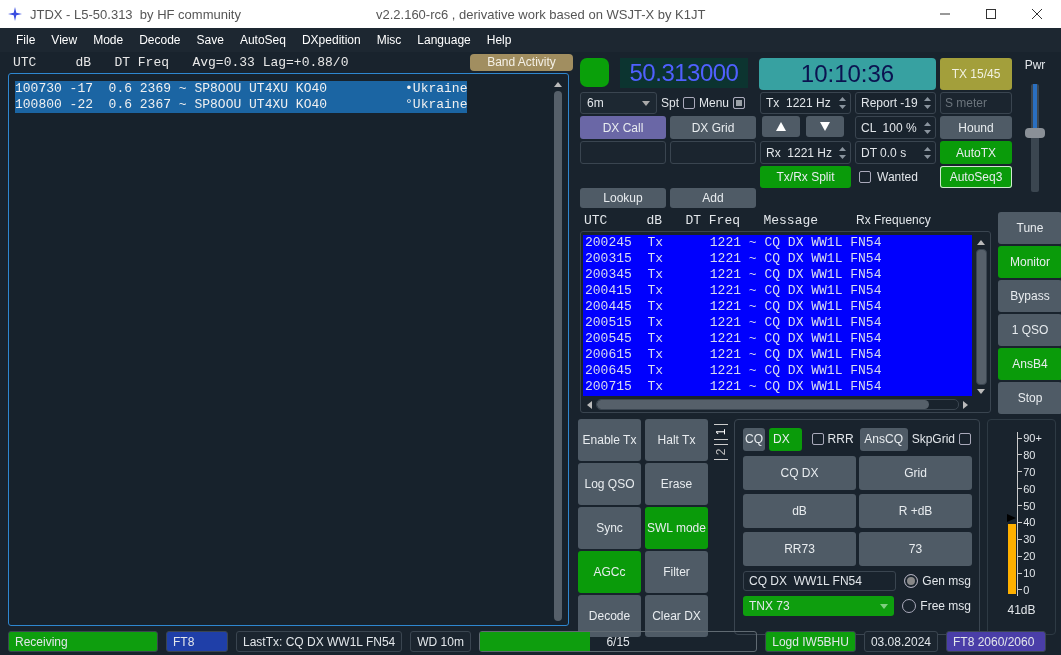  I want to click on rrr-checkbox, so click(817, 439).